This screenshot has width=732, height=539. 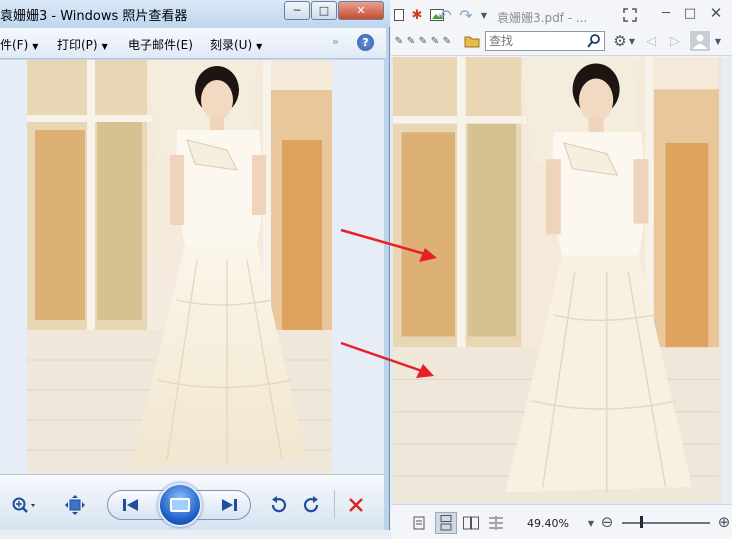 I want to click on menu-overflow-icon: », so click(x=335, y=41).